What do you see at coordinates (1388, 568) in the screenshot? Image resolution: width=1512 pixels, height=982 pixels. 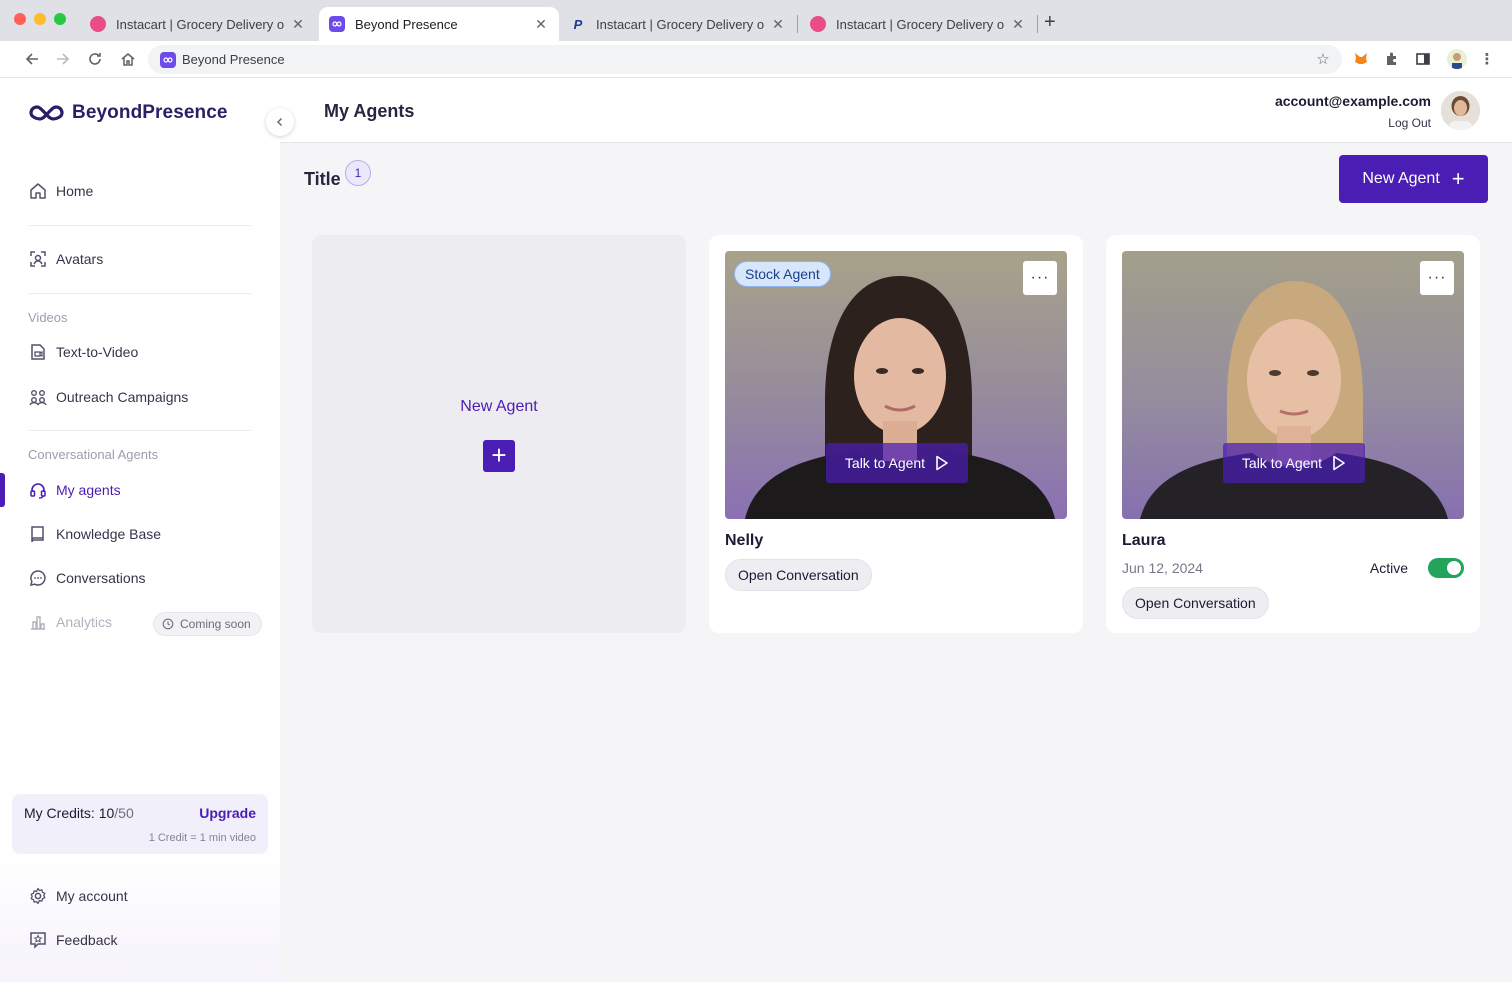 I see `status-label: Active` at bounding box center [1388, 568].